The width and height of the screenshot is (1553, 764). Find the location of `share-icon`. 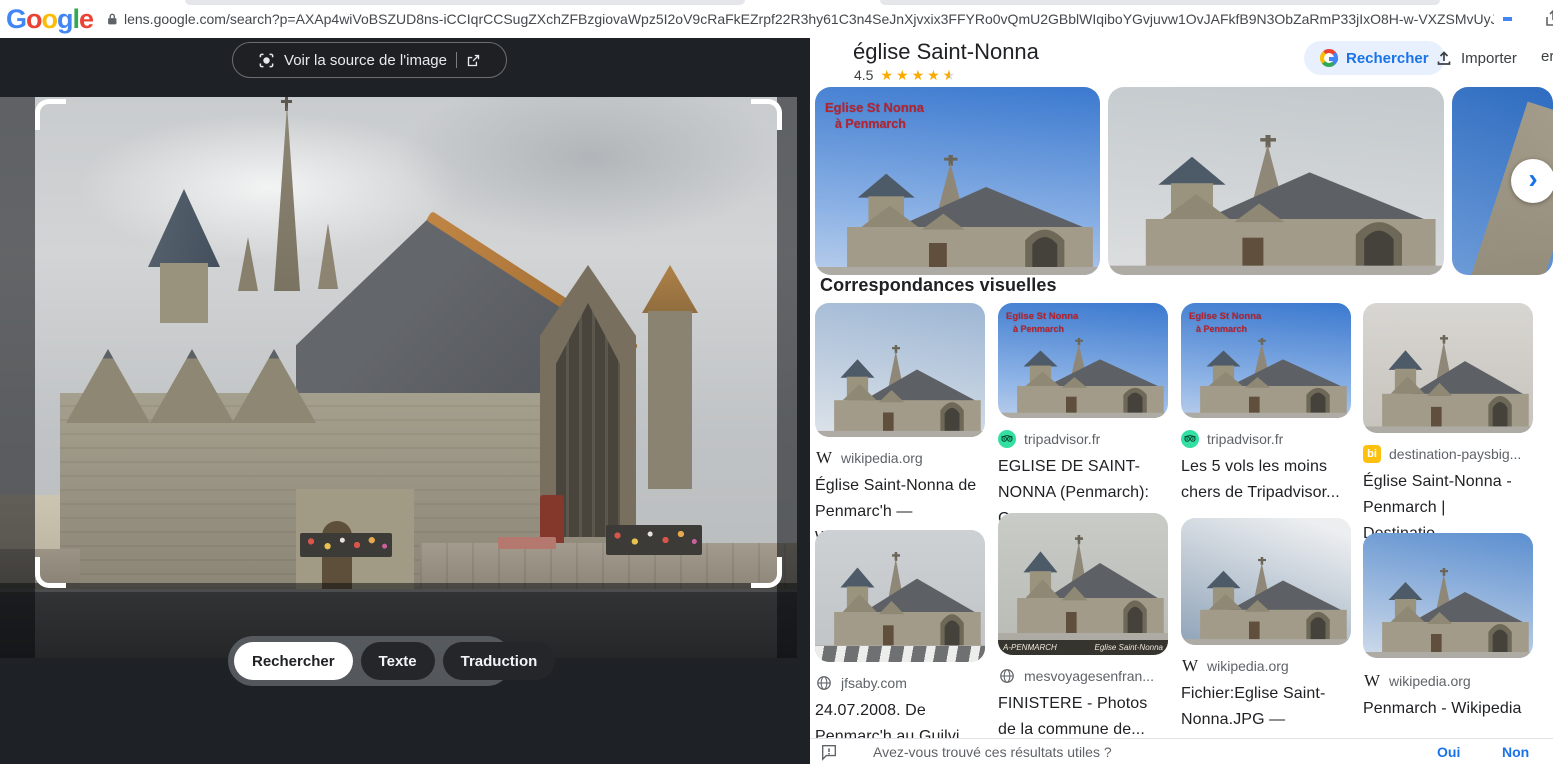

share-icon is located at coordinates (1548, 18).